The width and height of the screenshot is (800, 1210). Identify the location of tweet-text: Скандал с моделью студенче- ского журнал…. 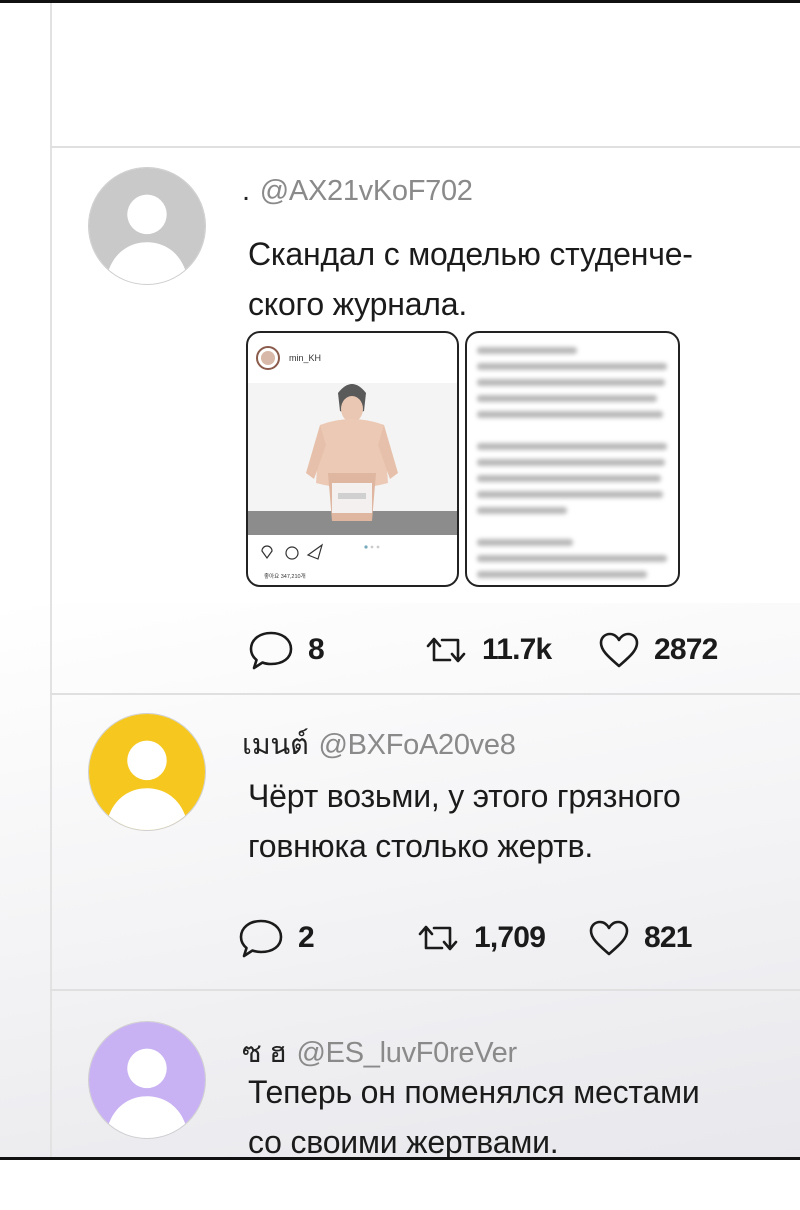
(508, 279).